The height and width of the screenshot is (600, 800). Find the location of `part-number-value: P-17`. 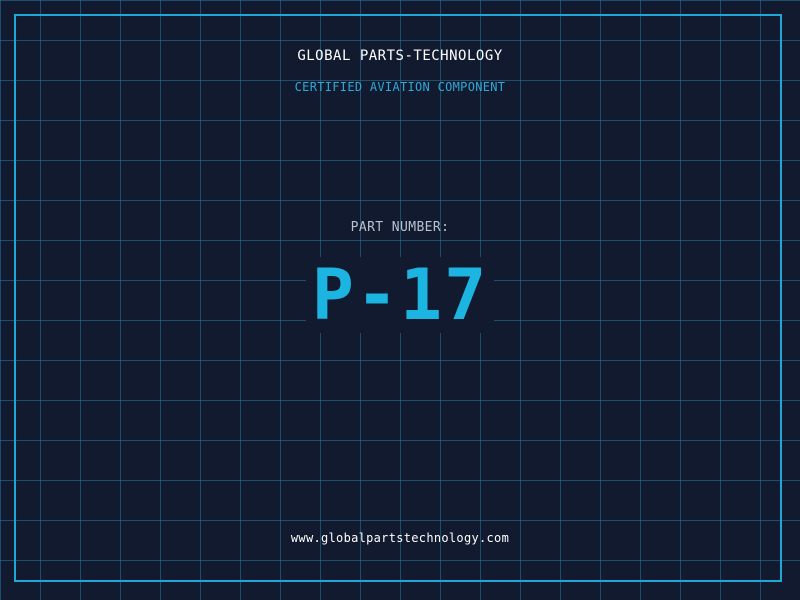

part-number-value: P-17 is located at coordinates (400, 295).